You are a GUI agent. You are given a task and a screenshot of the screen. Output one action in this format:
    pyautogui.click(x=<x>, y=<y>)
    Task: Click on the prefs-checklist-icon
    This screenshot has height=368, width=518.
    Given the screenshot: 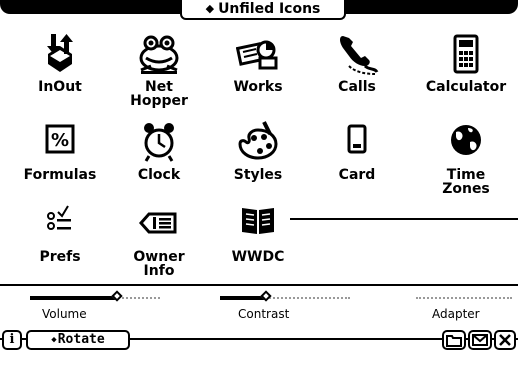 What is the action you would take?
    pyautogui.click(x=59, y=217)
    